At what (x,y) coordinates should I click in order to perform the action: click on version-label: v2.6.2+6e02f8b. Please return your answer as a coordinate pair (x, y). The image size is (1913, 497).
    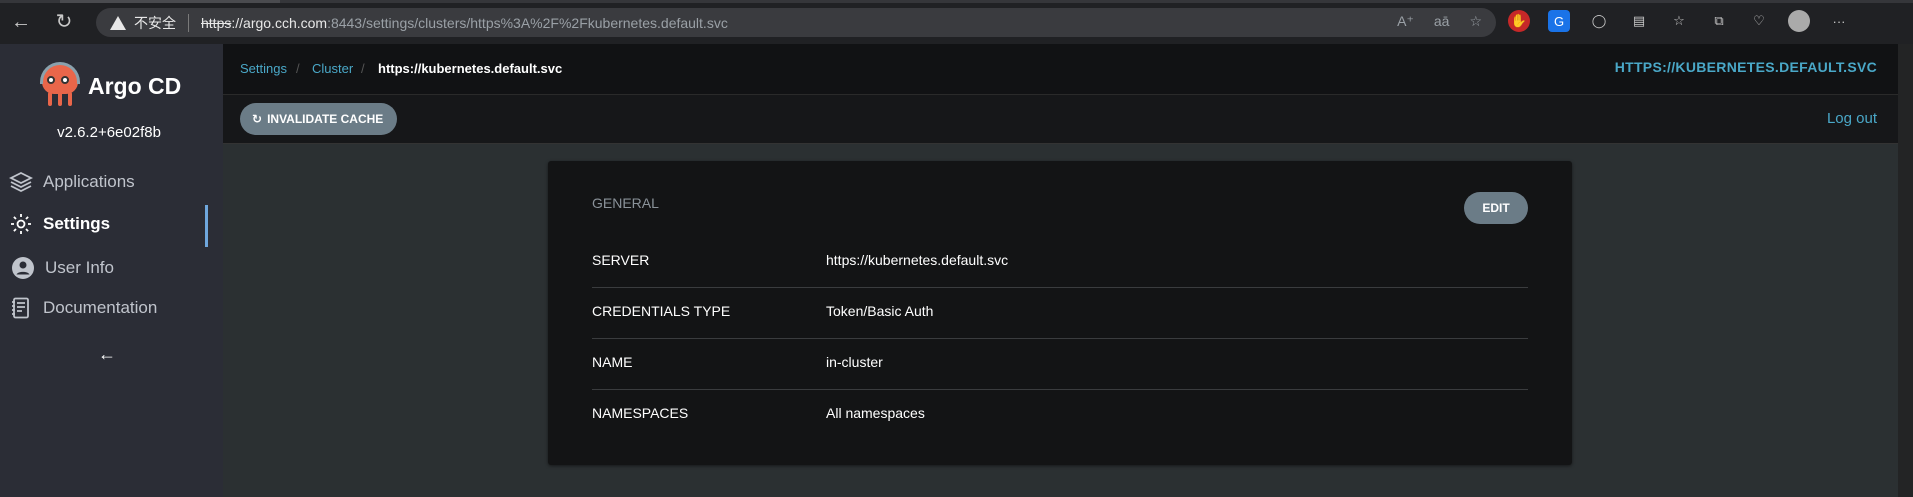
    Looking at the image, I should click on (109, 132).